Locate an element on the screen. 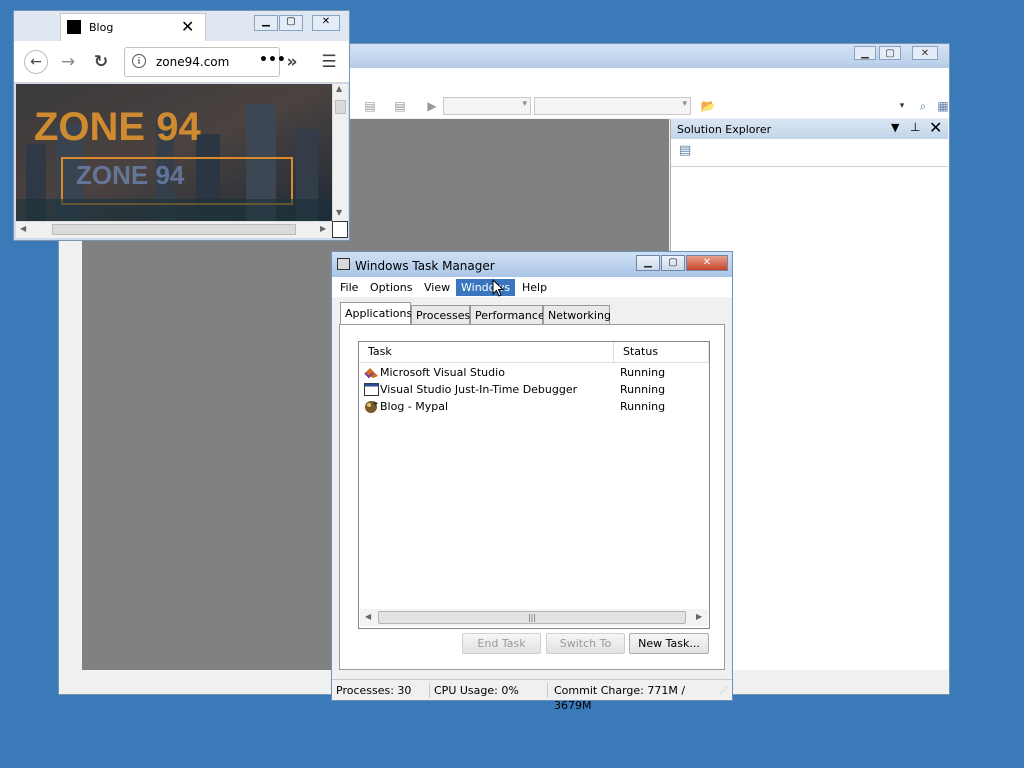 Image resolution: width=1024 pixels, height=768 pixels. status-commit-charge: Commit Charge: 771M / 3679M is located at coordinates (620, 698).